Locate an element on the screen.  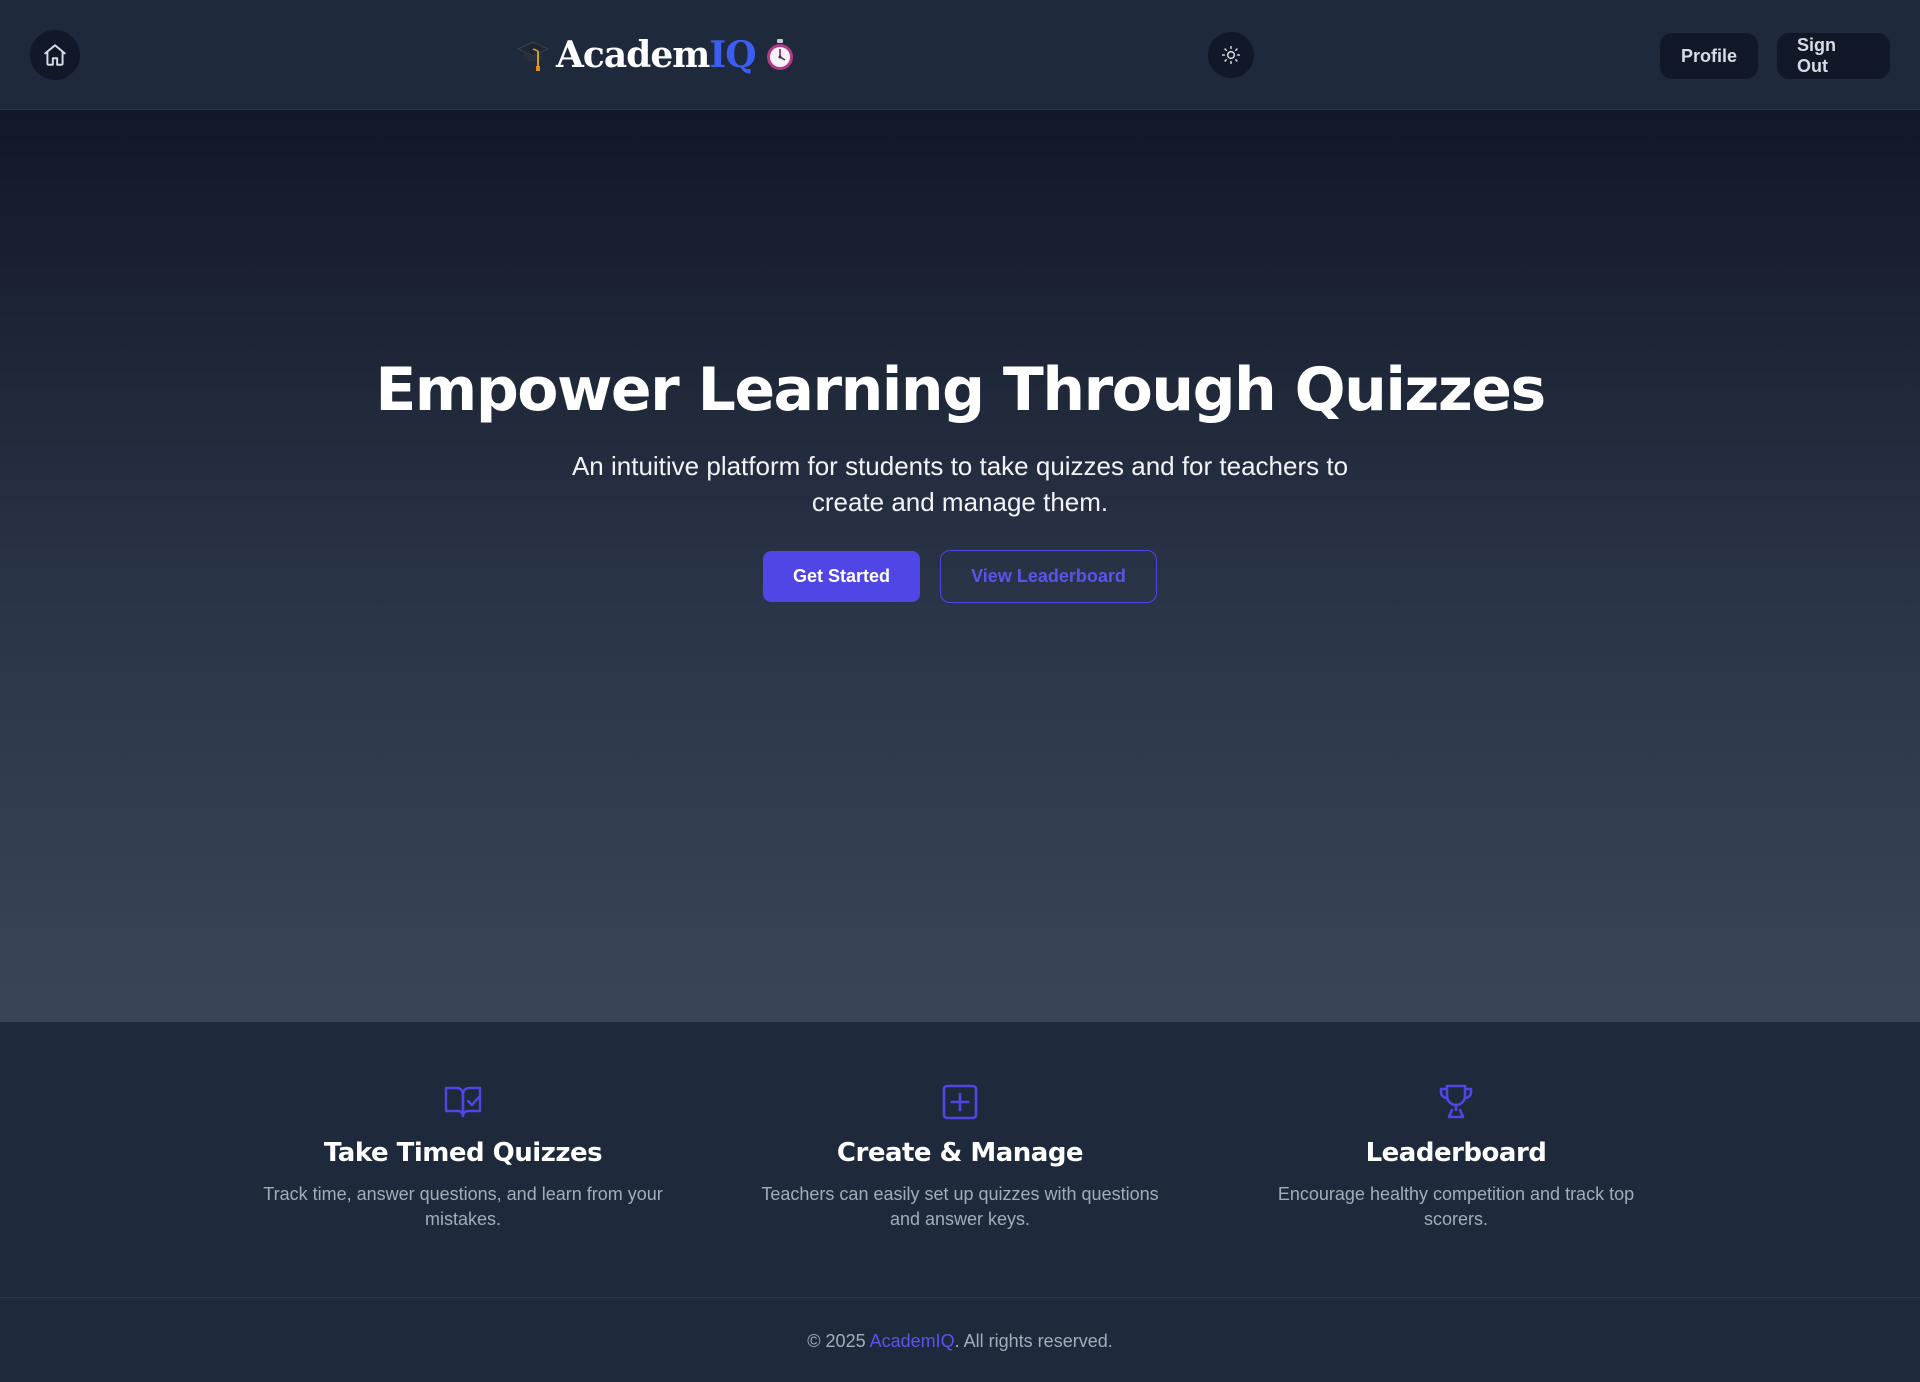
home-icon is located at coordinates (55, 55).